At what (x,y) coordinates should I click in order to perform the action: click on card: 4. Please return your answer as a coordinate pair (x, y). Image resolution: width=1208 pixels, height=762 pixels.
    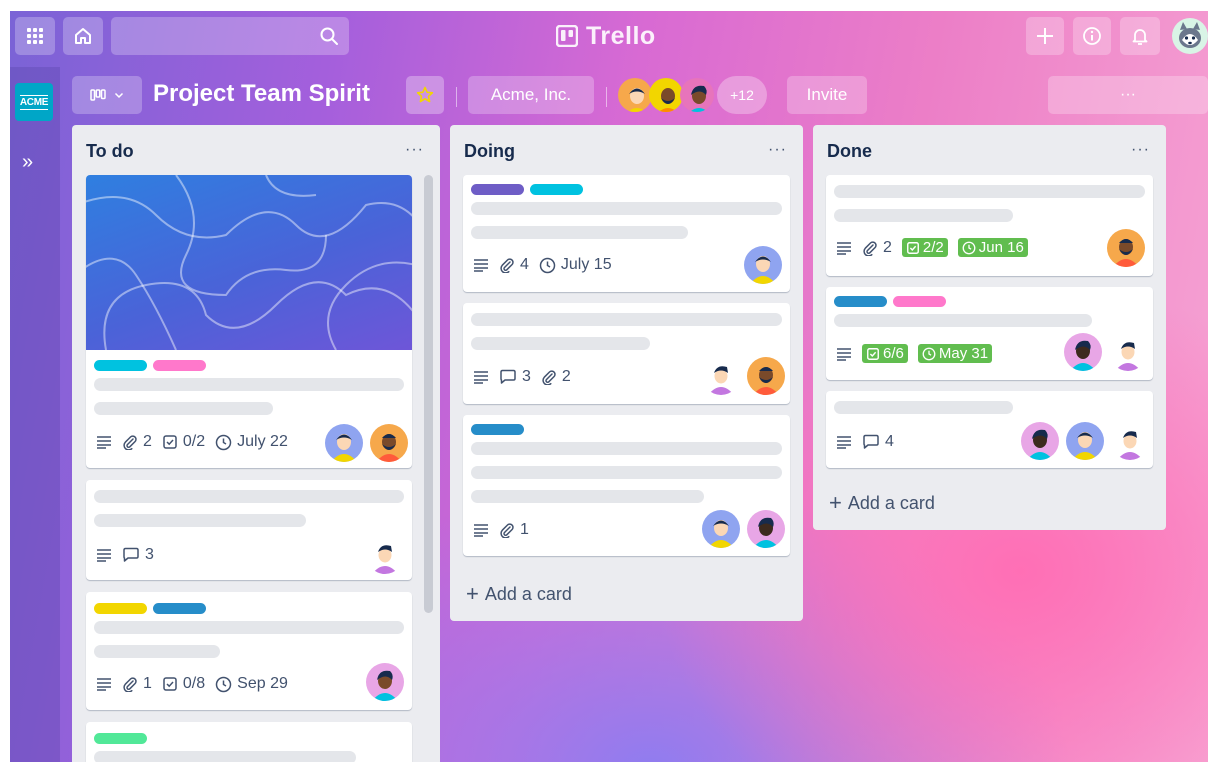
    Looking at the image, I should click on (989, 429).